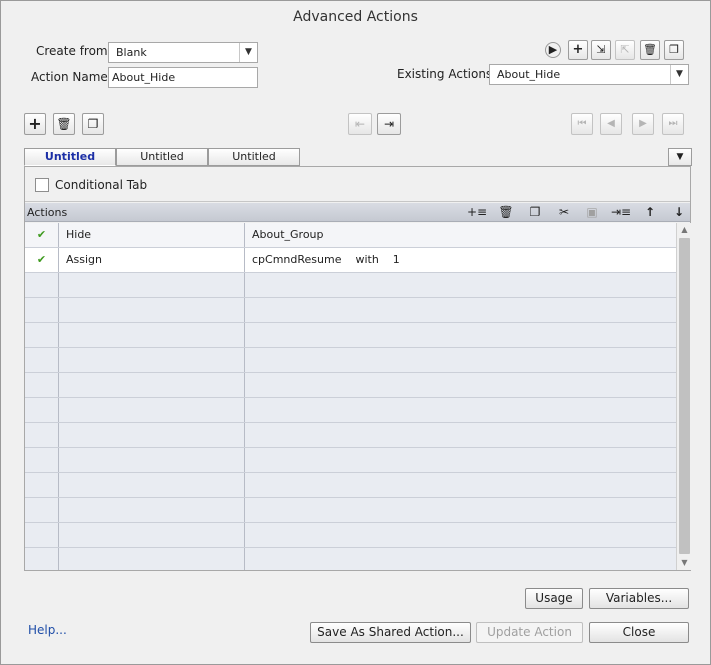  I want to click on add-row-icon: +≡, so click(477, 212).